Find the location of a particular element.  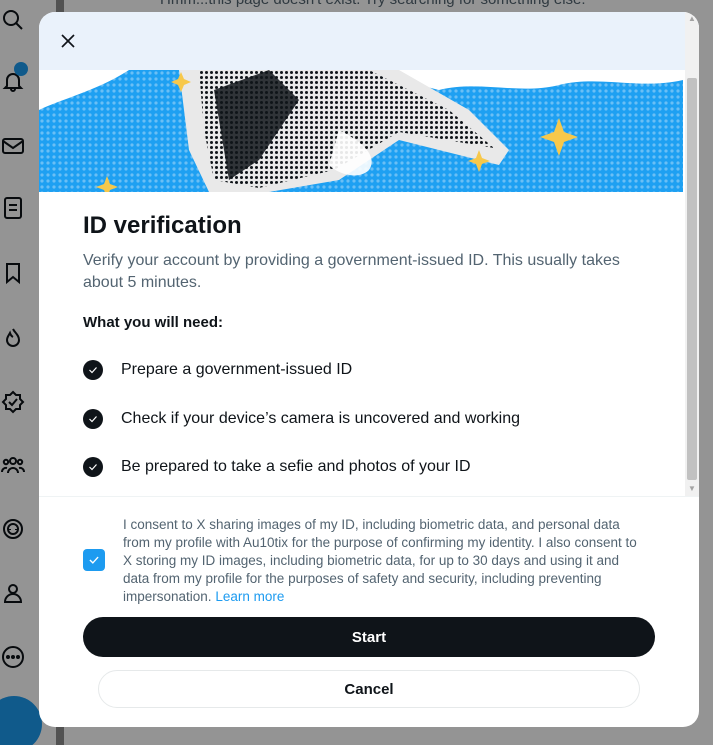

scroll-up-arrow-icon: ▲ is located at coordinates (692, 19).